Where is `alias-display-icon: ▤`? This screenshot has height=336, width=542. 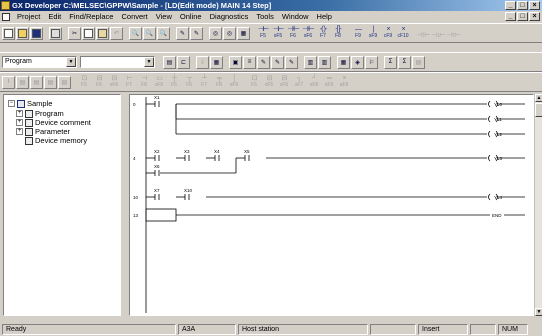
alias-display-icon: ▤ is located at coordinates (50, 82).